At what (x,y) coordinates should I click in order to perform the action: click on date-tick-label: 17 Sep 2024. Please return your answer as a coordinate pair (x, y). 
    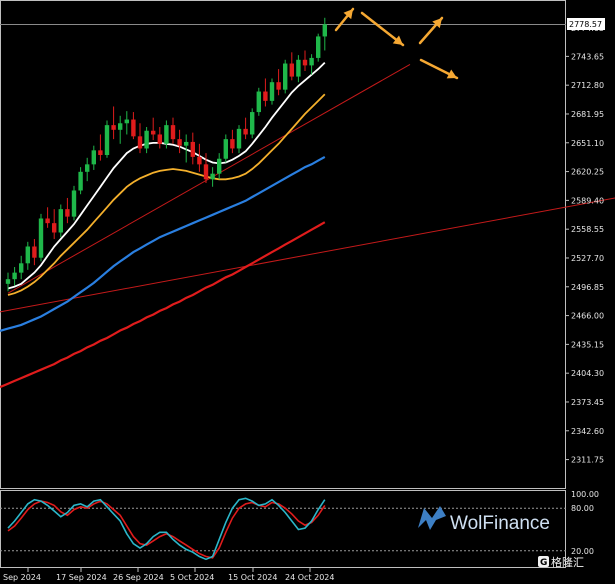
    Looking at the image, I should click on (81, 577).